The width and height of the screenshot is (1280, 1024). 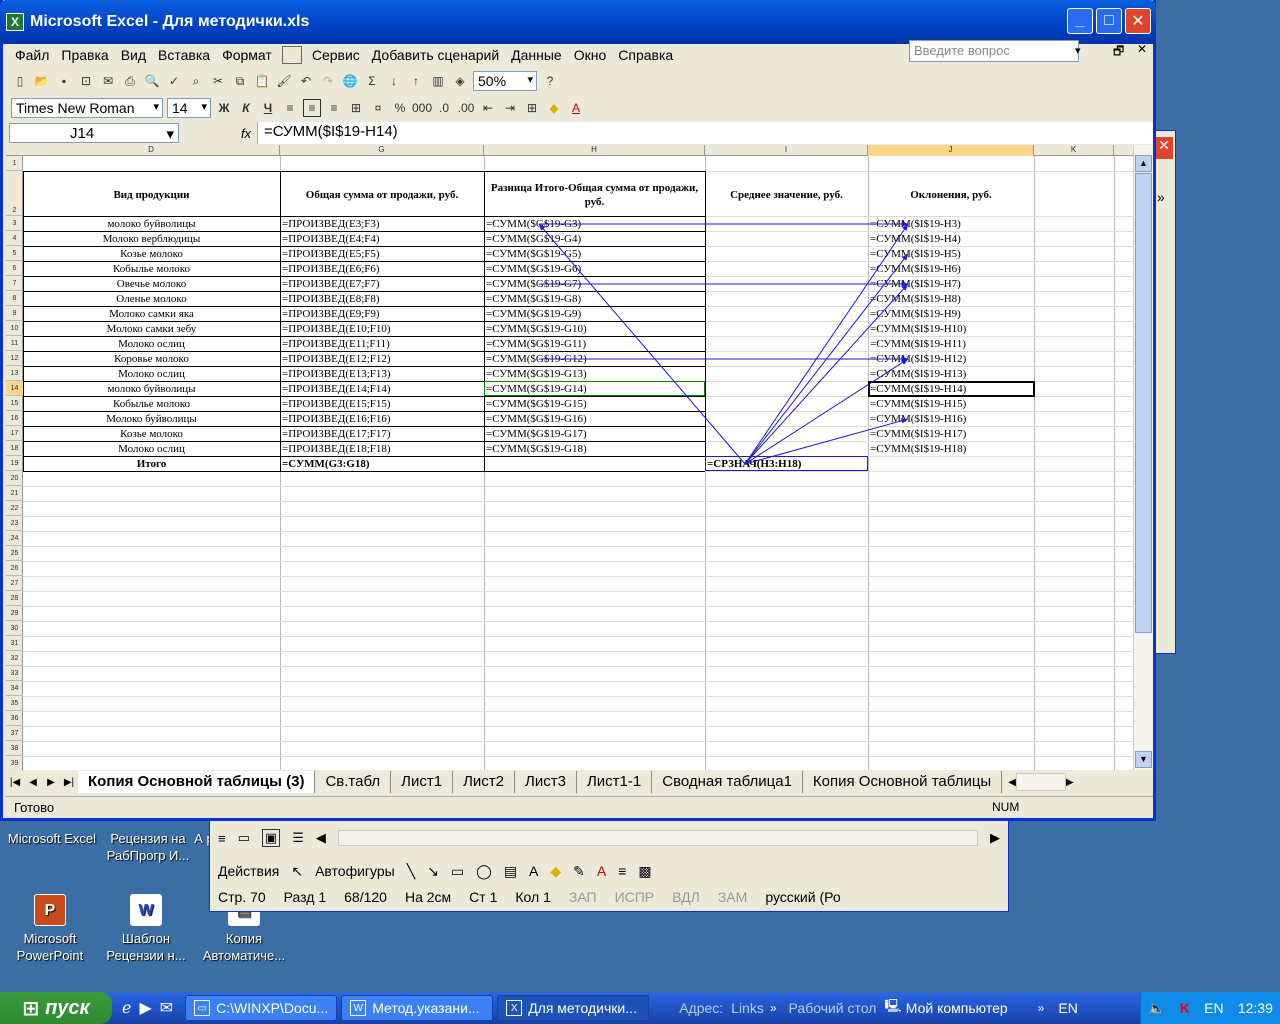 What do you see at coordinates (14, 553) in the screenshot?
I see `row-header: 25` at bounding box center [14, 553].